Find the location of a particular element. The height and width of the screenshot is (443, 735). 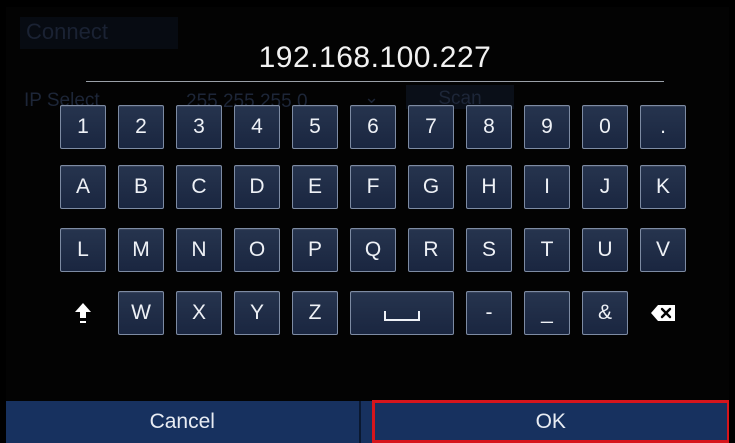

space-key is located at coordinates (402, 313).